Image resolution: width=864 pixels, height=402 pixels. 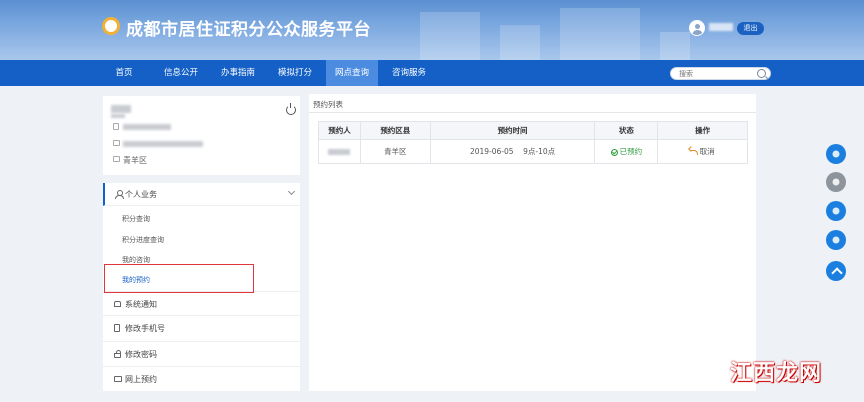 What do you see at coordinates (201, 353) in the screenshot?
I see `menu-item-change-password: 修改密码` at bounding box center [201, 353].